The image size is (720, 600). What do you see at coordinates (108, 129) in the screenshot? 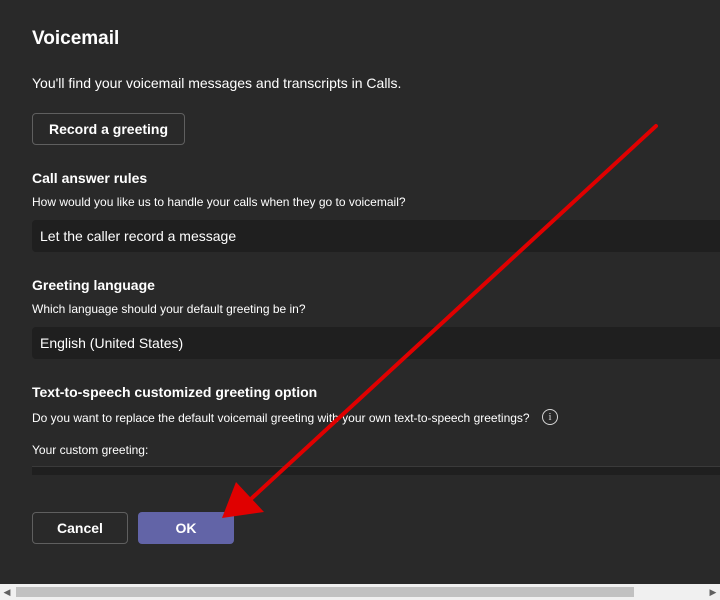
I see `record-greeting-button: Record a greeting` at bounding box center [108, 129].